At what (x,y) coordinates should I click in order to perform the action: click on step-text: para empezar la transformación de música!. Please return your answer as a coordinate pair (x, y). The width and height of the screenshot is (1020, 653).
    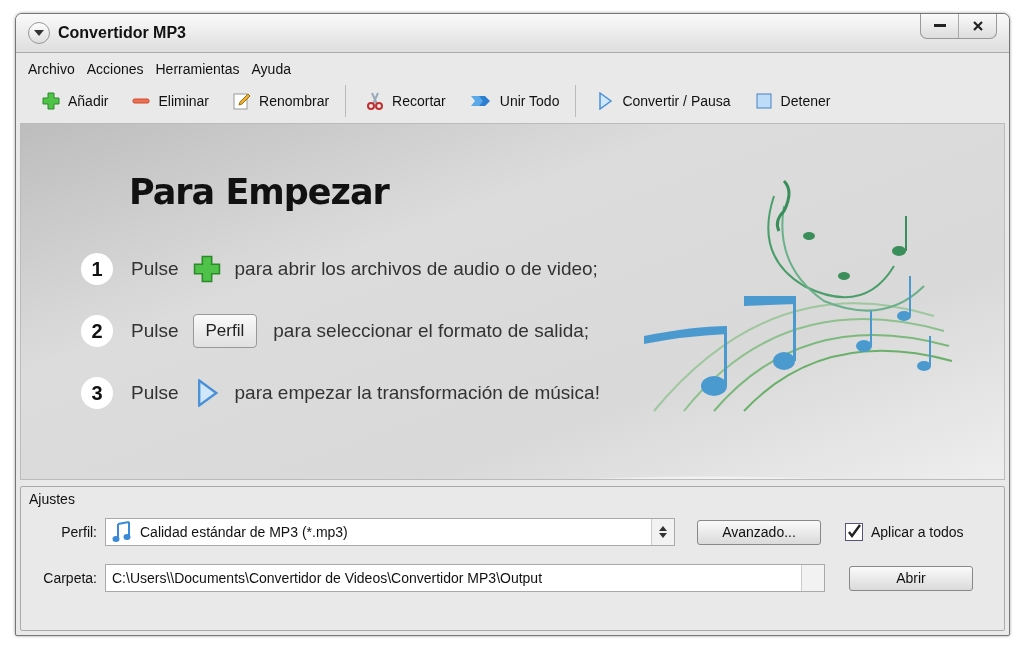
    Looking at the image, I should click on (417, 393).